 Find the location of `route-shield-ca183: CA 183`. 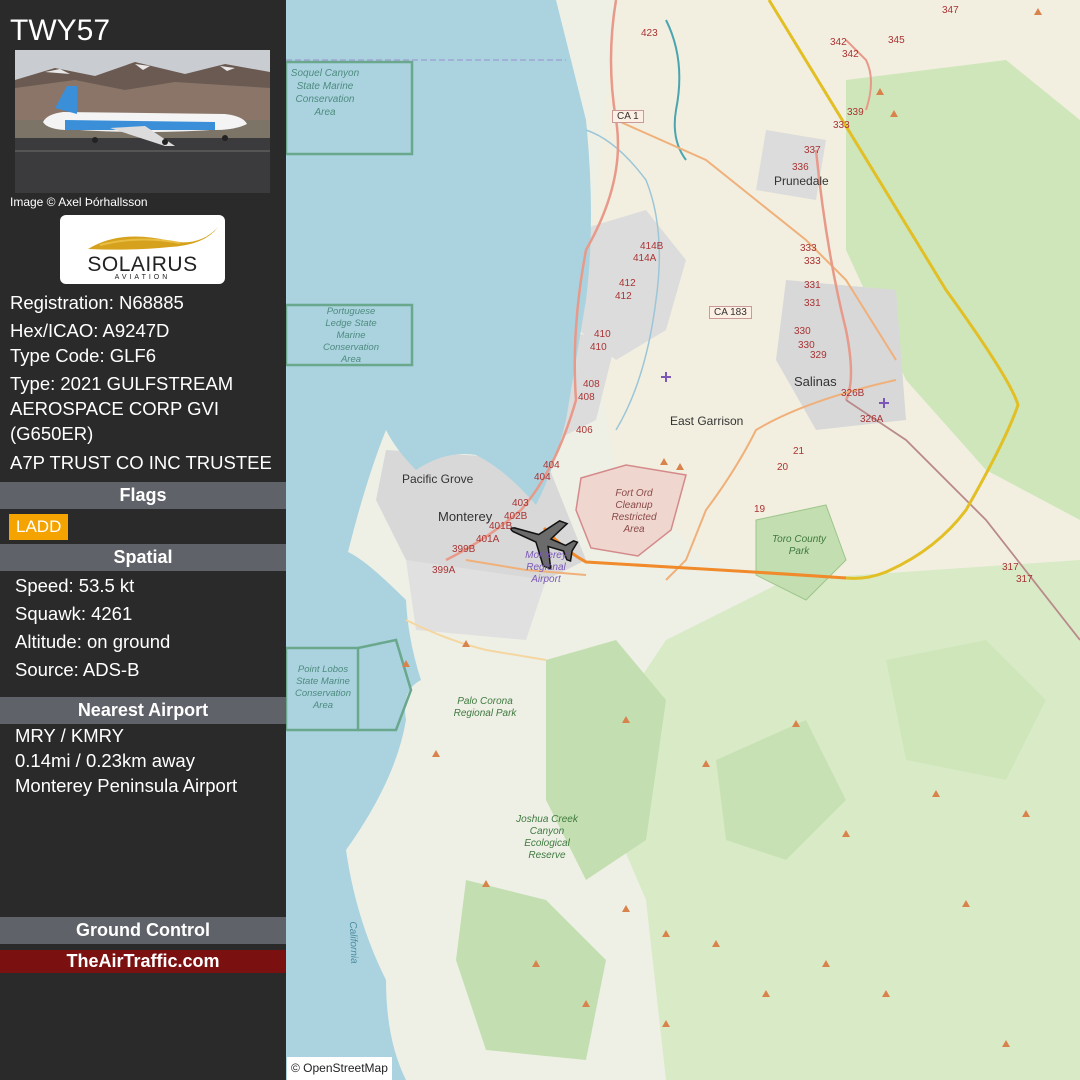

route-shield-ca183: CA 183 is located at coordinates (730, 312).